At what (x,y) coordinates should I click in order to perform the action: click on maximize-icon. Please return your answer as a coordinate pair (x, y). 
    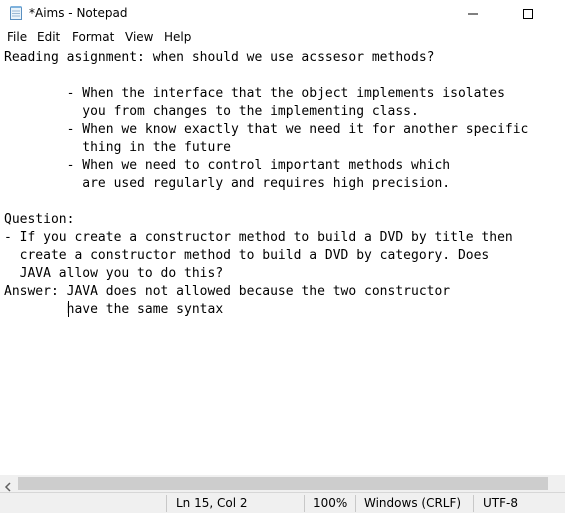
    Looking at the image, I should click on (528, 14).